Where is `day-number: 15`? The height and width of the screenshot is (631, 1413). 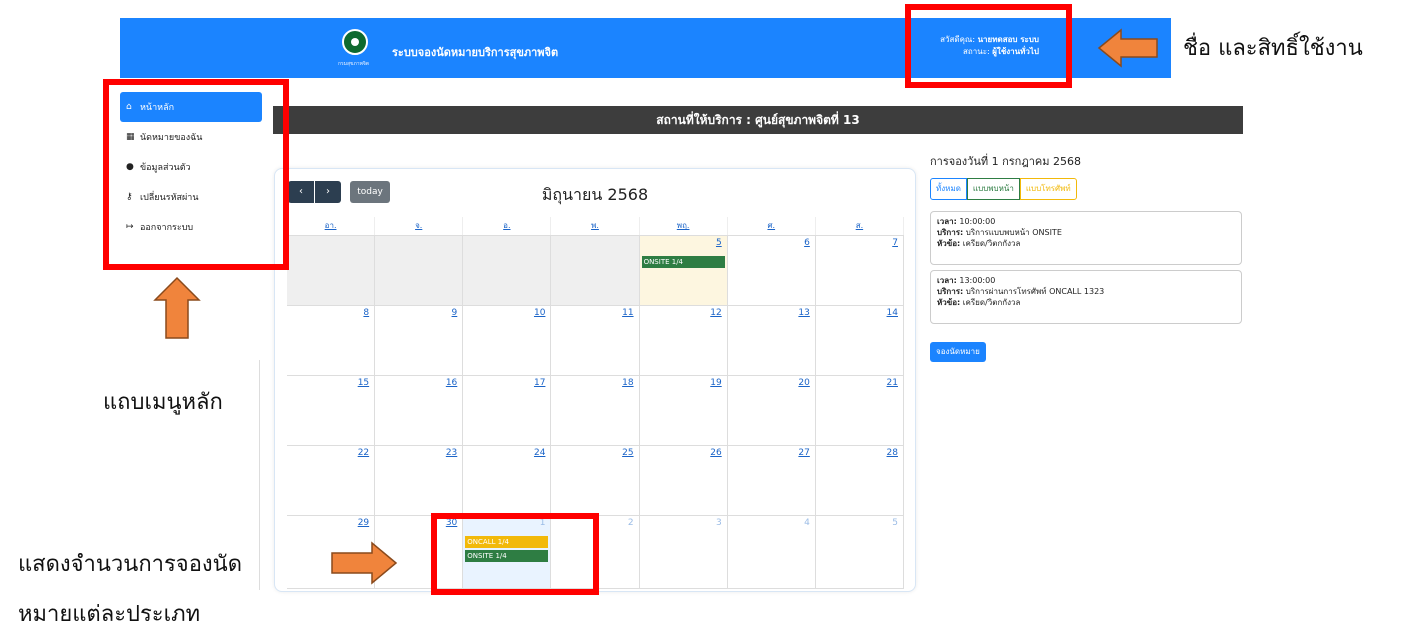 day-number: 15 is located at coordinates (363, 383).